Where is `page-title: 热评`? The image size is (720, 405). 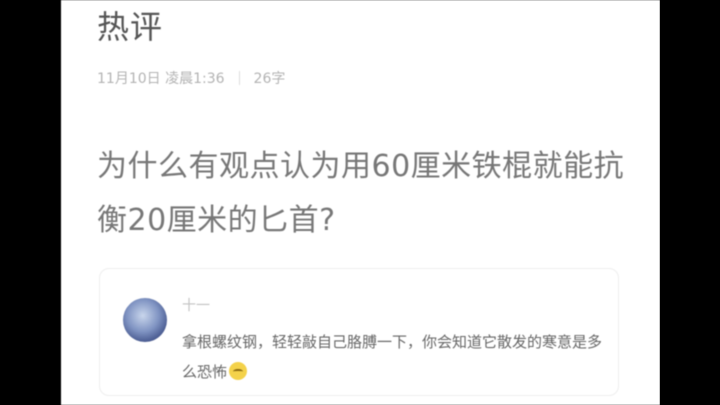 page-title: 热评 is located at coordinates (130, 27).